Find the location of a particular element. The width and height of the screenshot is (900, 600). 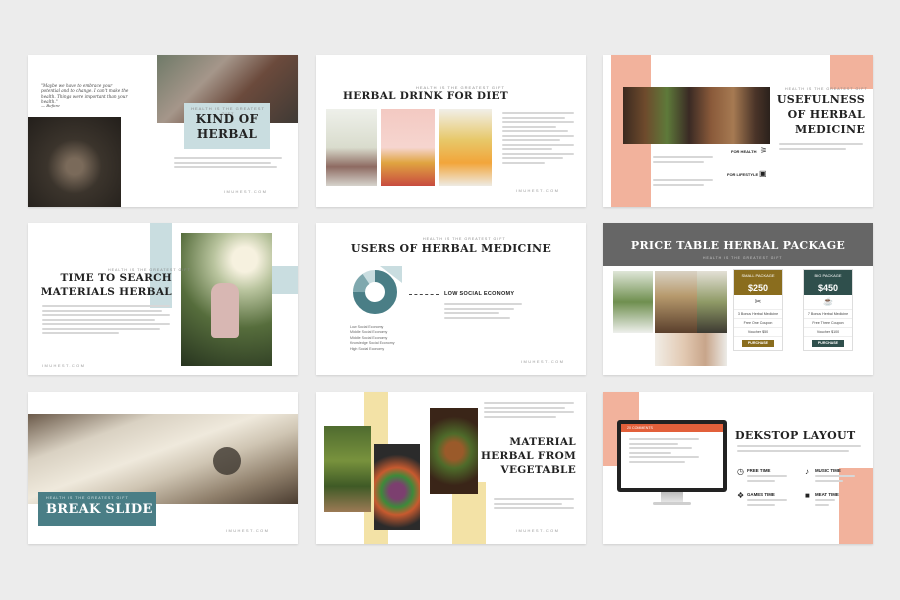

feature-label: MEAT TIME is located at coordinates (827, 494).